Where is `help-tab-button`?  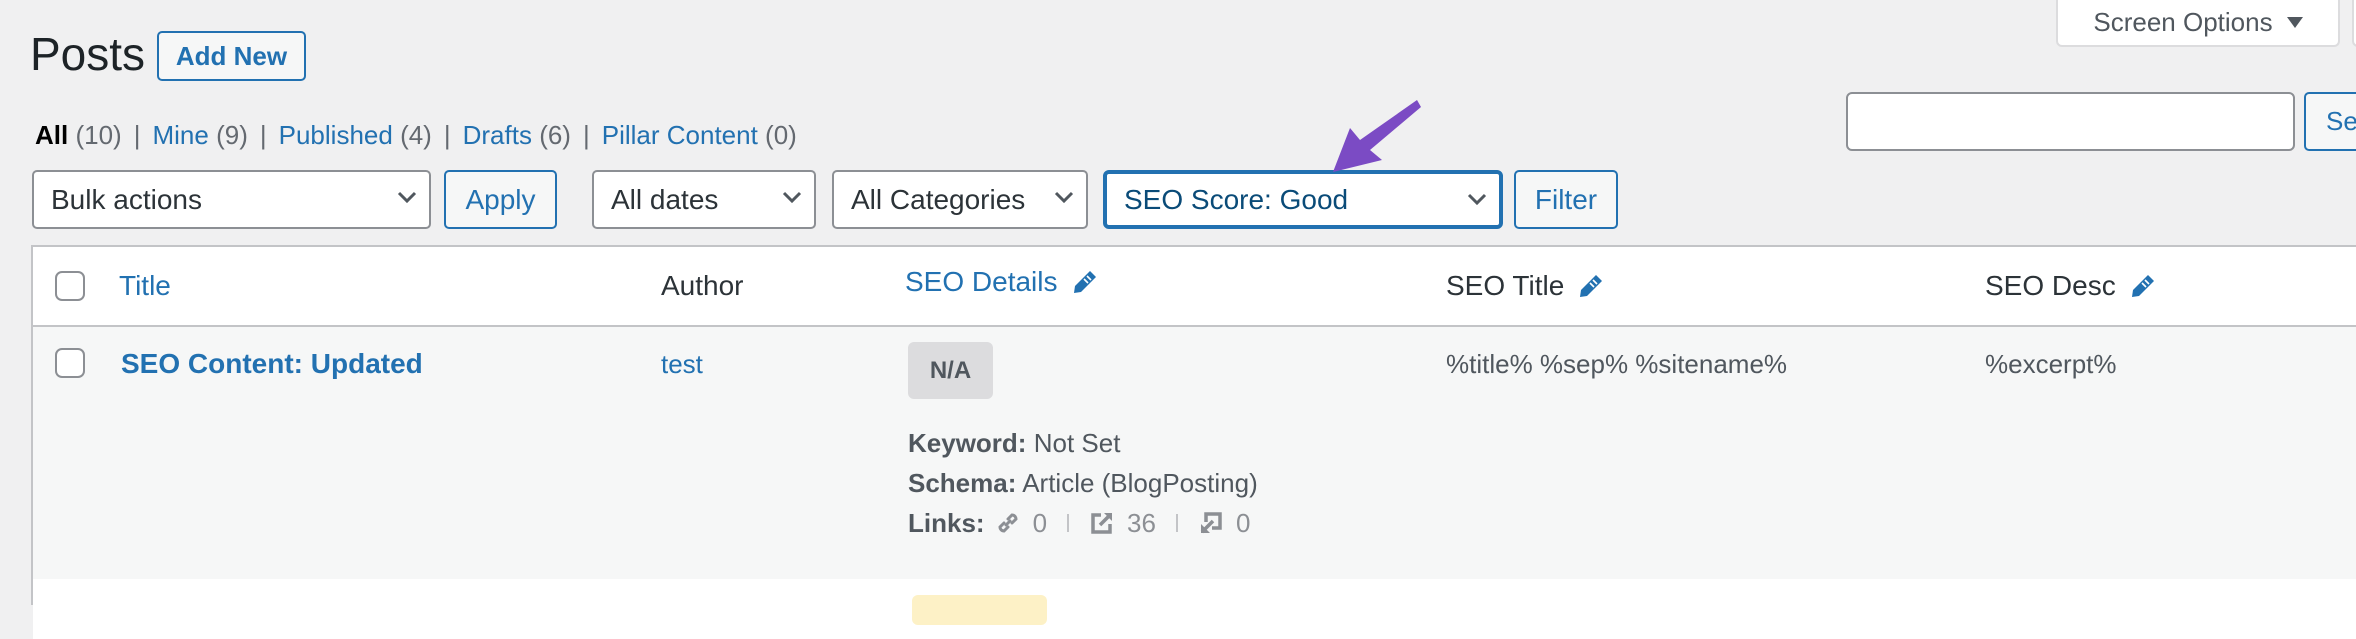 help-tab-button is located at coordinates (2354, 23).